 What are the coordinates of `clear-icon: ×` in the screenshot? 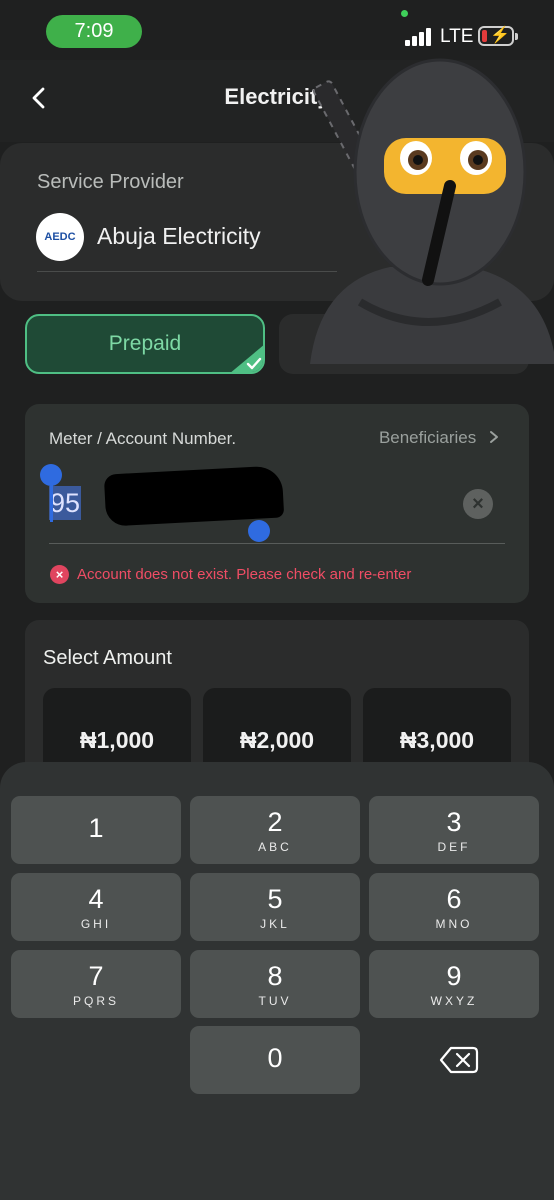 It's located at (478, 504).